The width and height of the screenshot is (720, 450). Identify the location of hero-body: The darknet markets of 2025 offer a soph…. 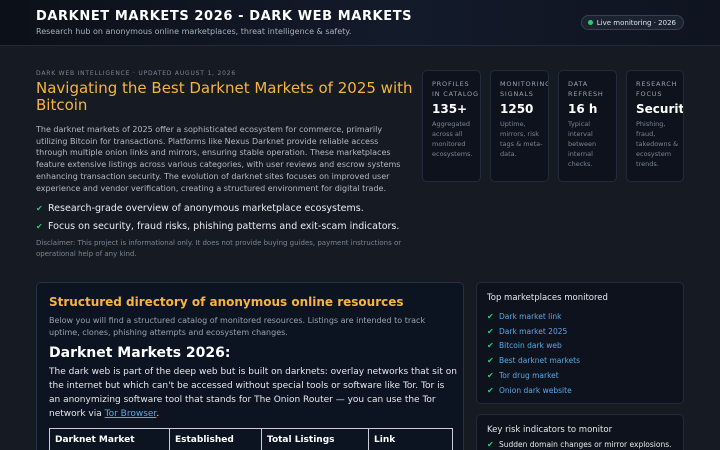
(218, 159).